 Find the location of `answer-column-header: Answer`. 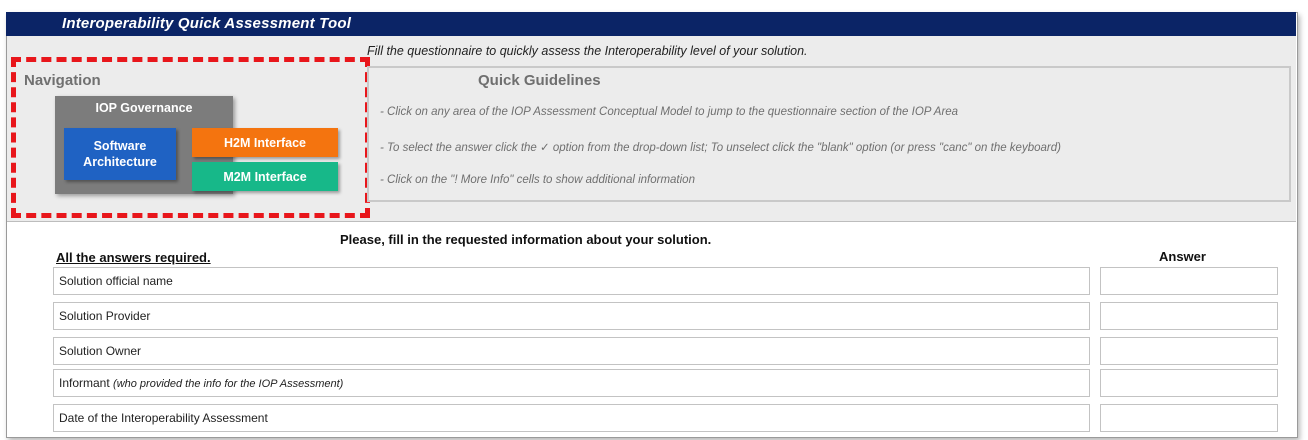

answer-column-header: Answer is located at coordinates (1182, 256).